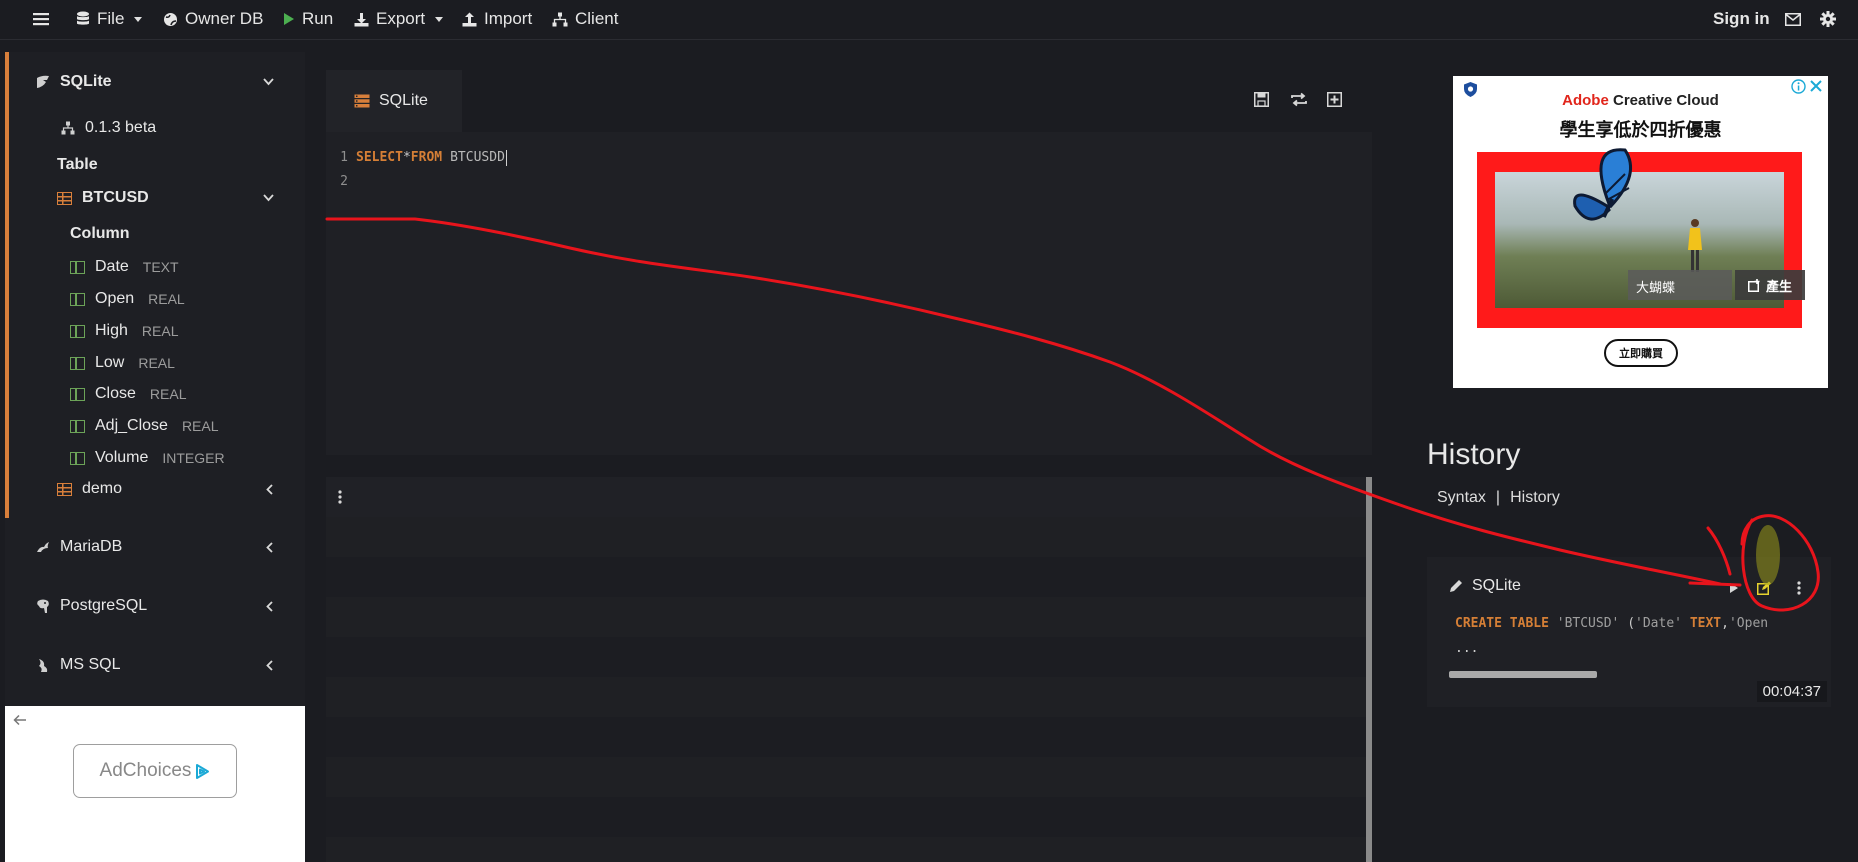 The image size is (1858, 862). I want to click on active-db-accent-bar, so click(7, 285).